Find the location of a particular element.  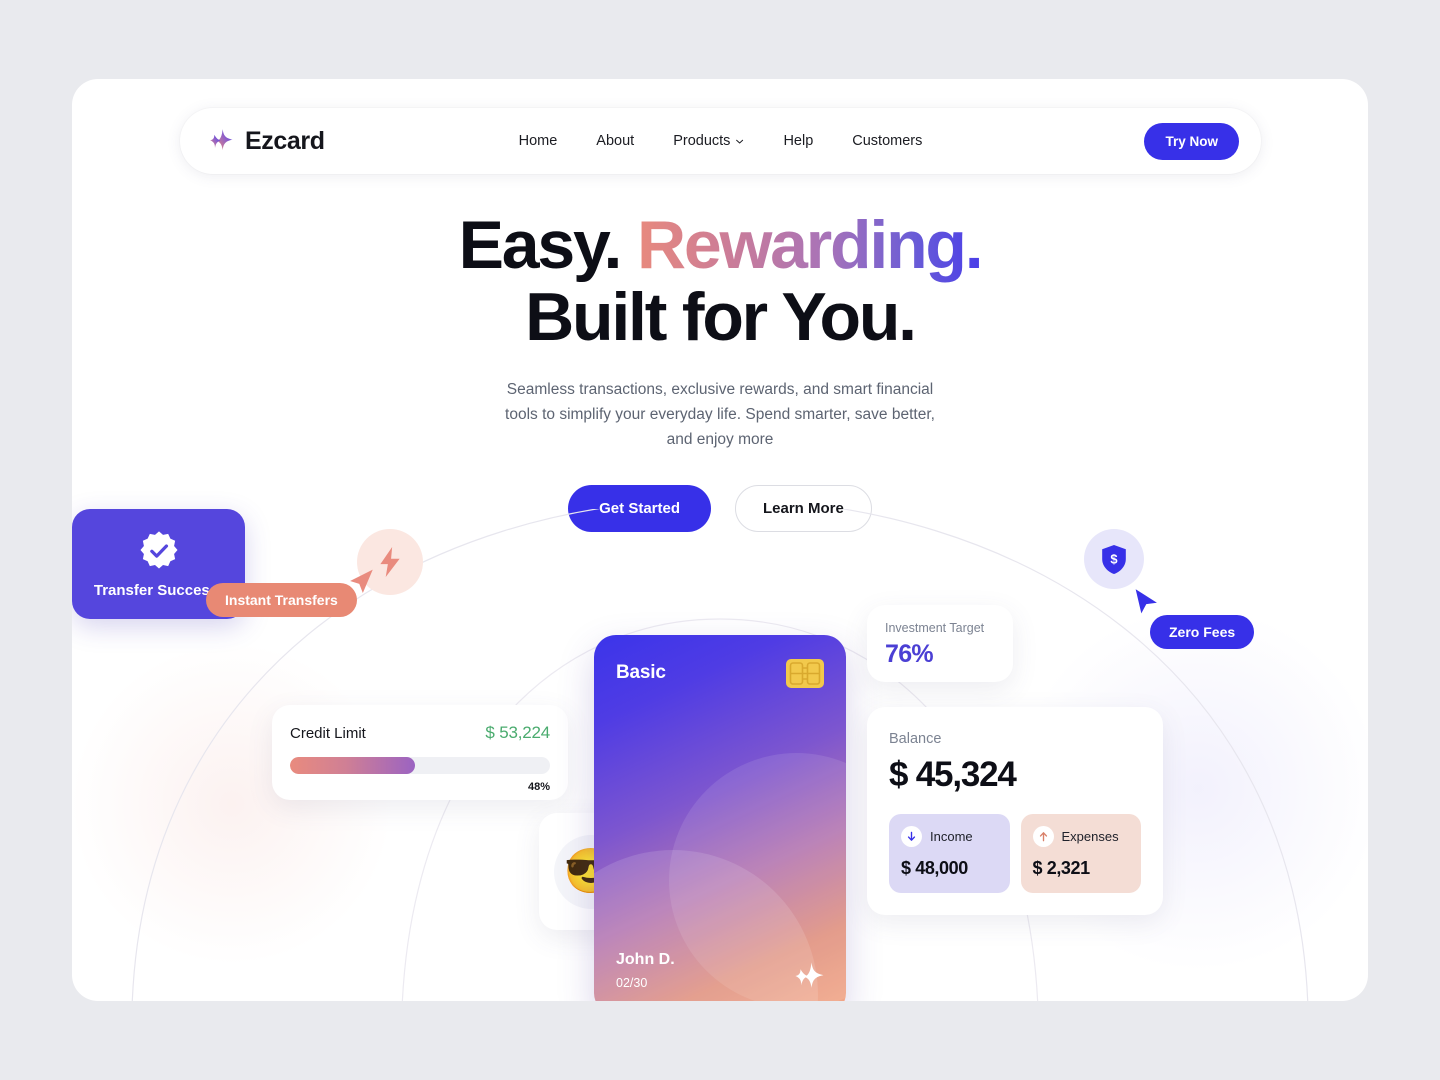

arrow-up-icon is located at coordinates (1043, 836).